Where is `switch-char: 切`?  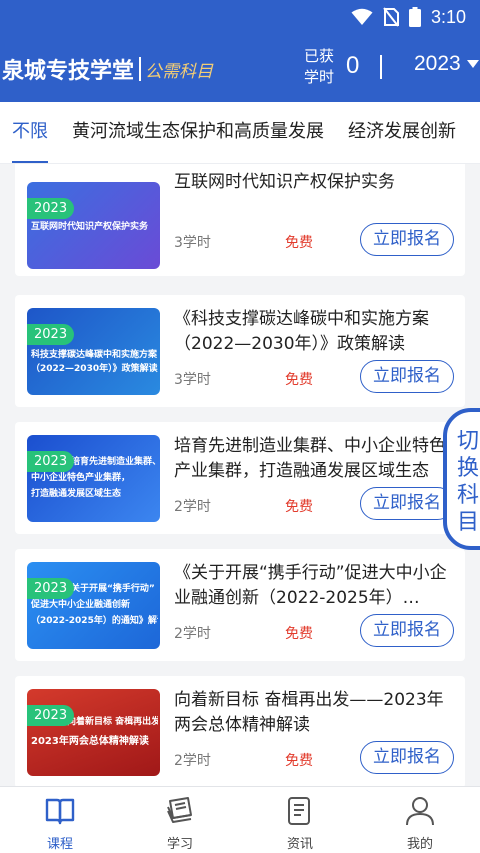 switch-char: 切 is located at coordinates (467, 441).